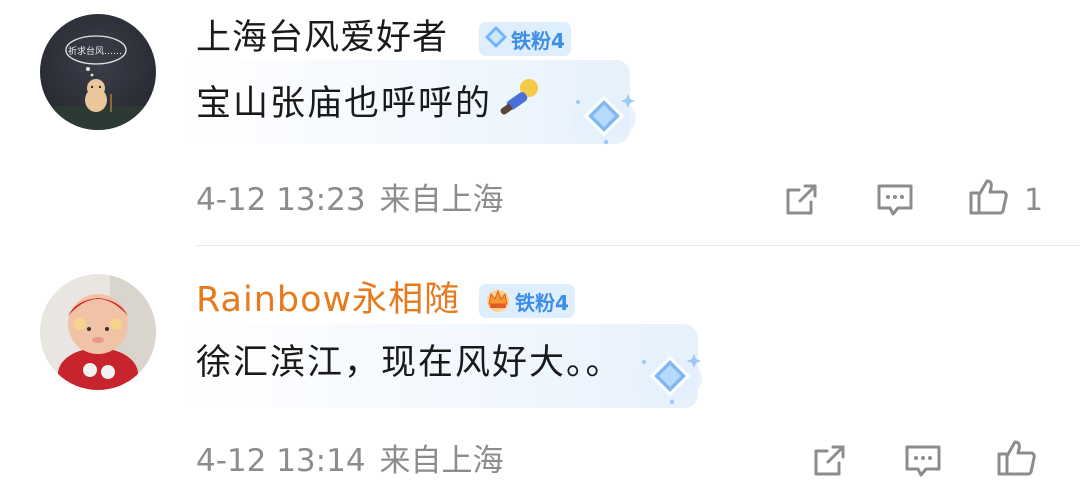 The width and height of the screenshot is (1080, 501). I want to click on diamond-icon, so click(496, 39).